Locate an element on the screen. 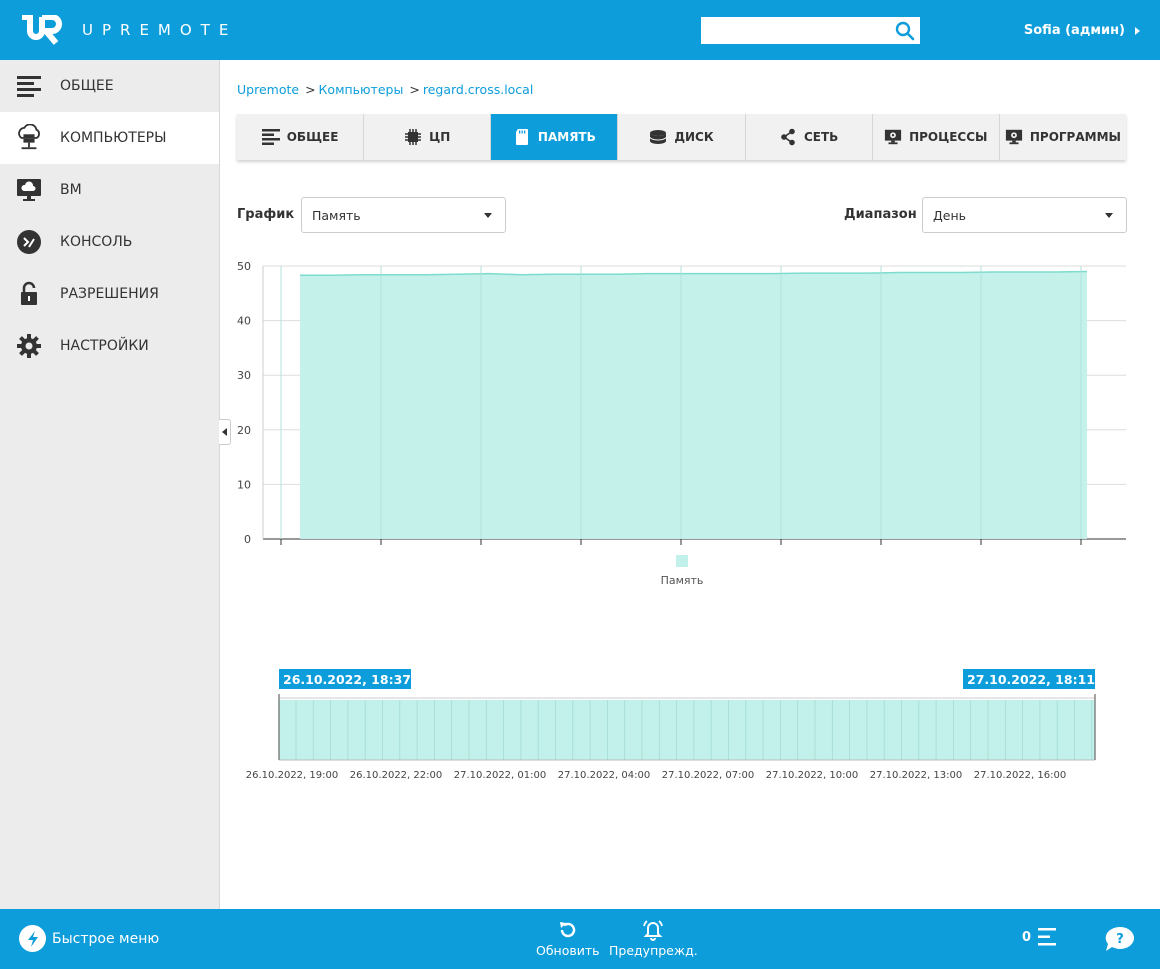 This screenshot has width=1160, height=969. notification-count: 0 is located at coordinates (1027, 937).